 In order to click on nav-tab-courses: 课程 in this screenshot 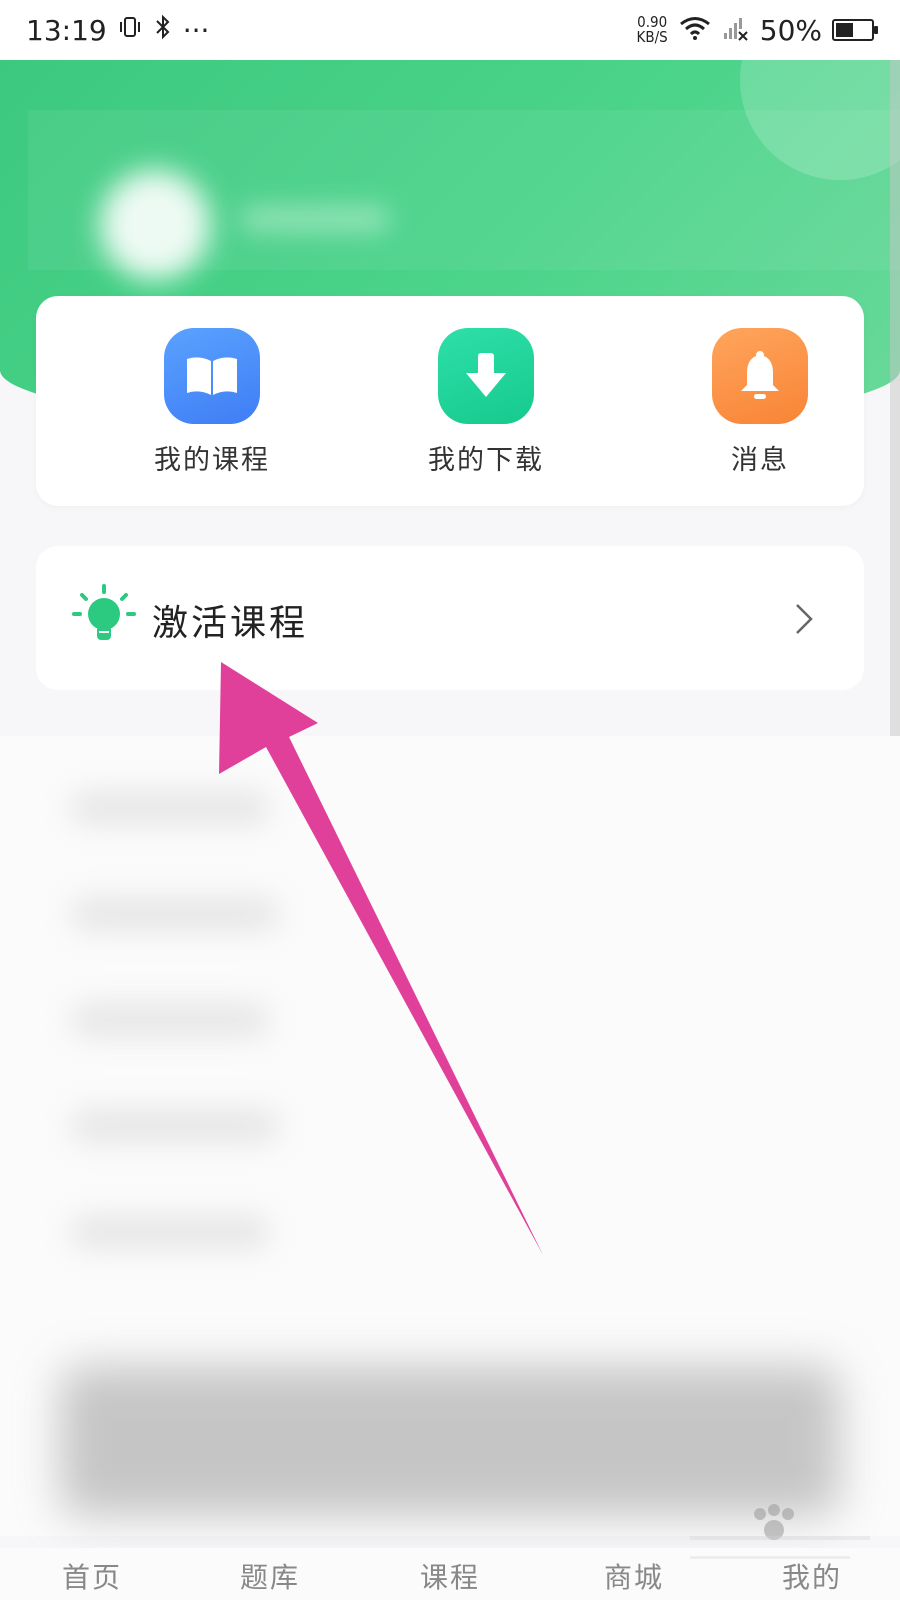, I will do `click(450, 1576)`.